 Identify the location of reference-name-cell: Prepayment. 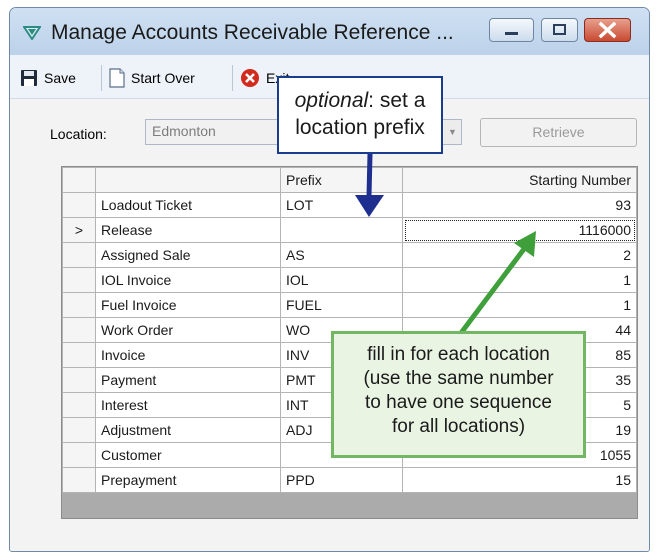
(188, 480).